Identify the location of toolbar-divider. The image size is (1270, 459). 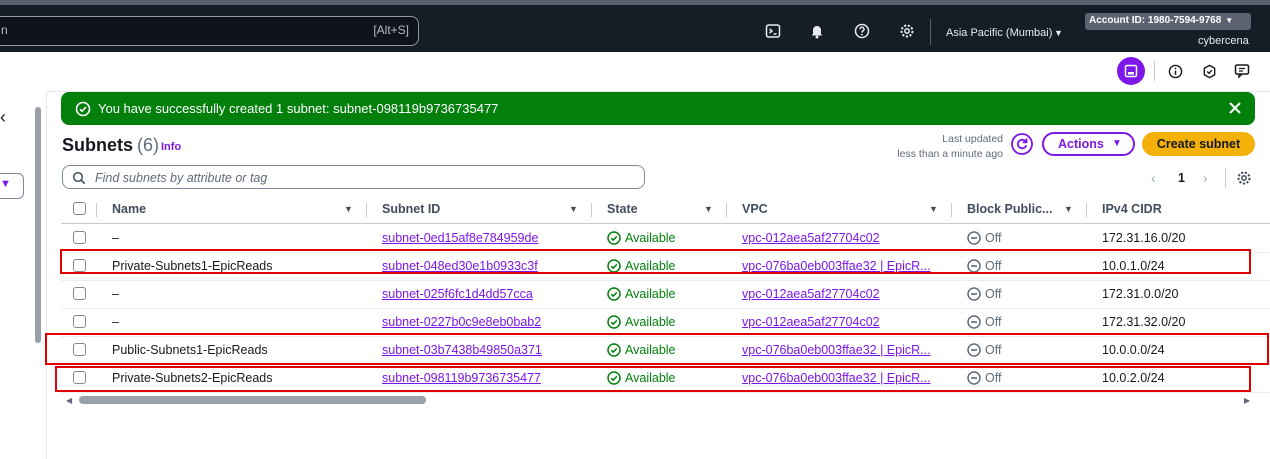
(1154, 71).